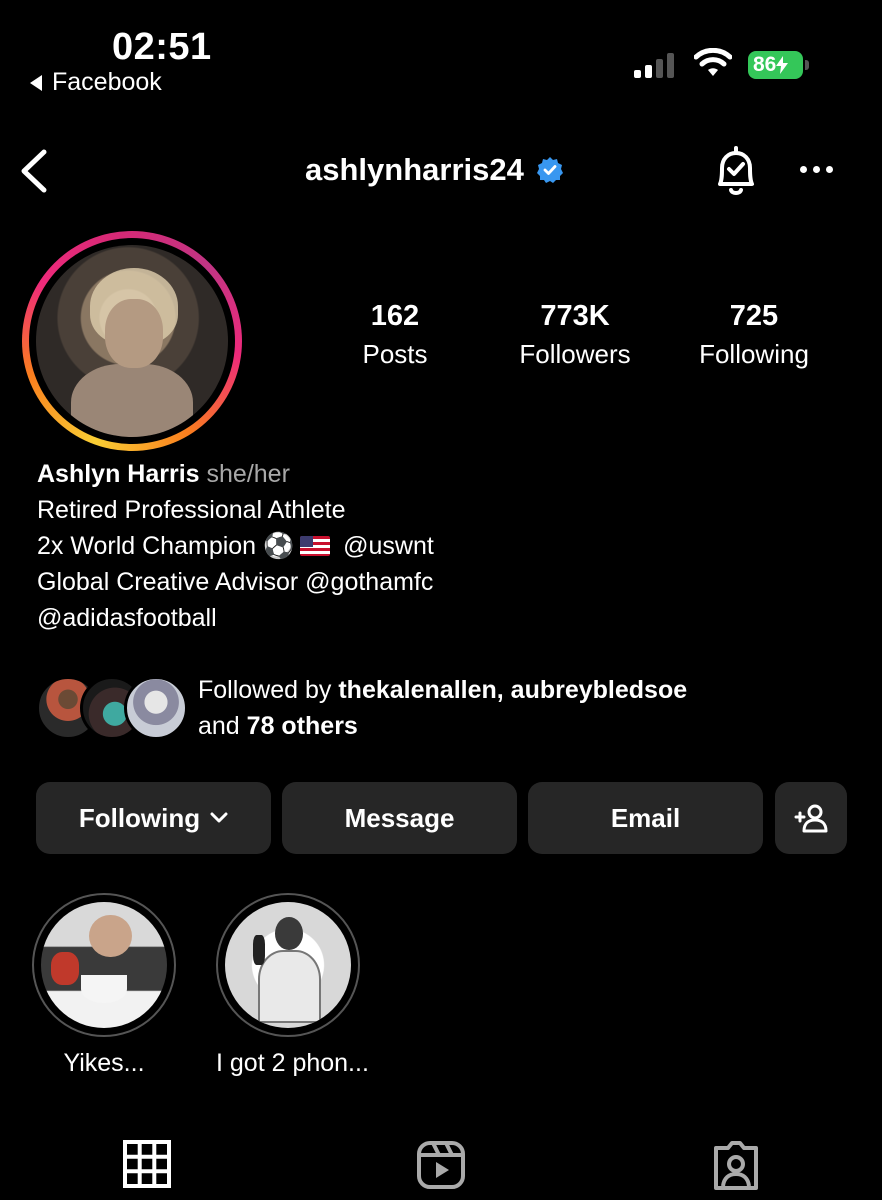 This screenshot has width=882, height=1200. Describe the element at coordinates (302, 726) in the screenshot. I see `mutual-others: 78 others` at that location.